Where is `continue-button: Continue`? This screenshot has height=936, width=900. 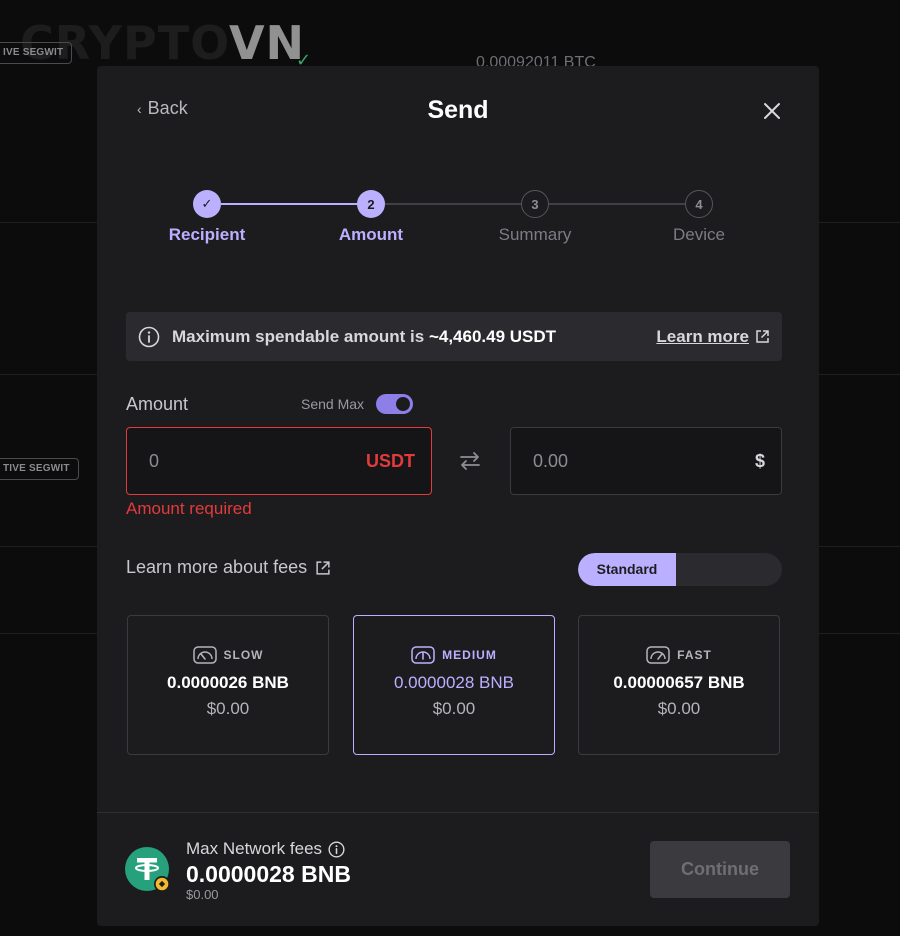 continue-button: Continue is located at coordinates (720, 869).